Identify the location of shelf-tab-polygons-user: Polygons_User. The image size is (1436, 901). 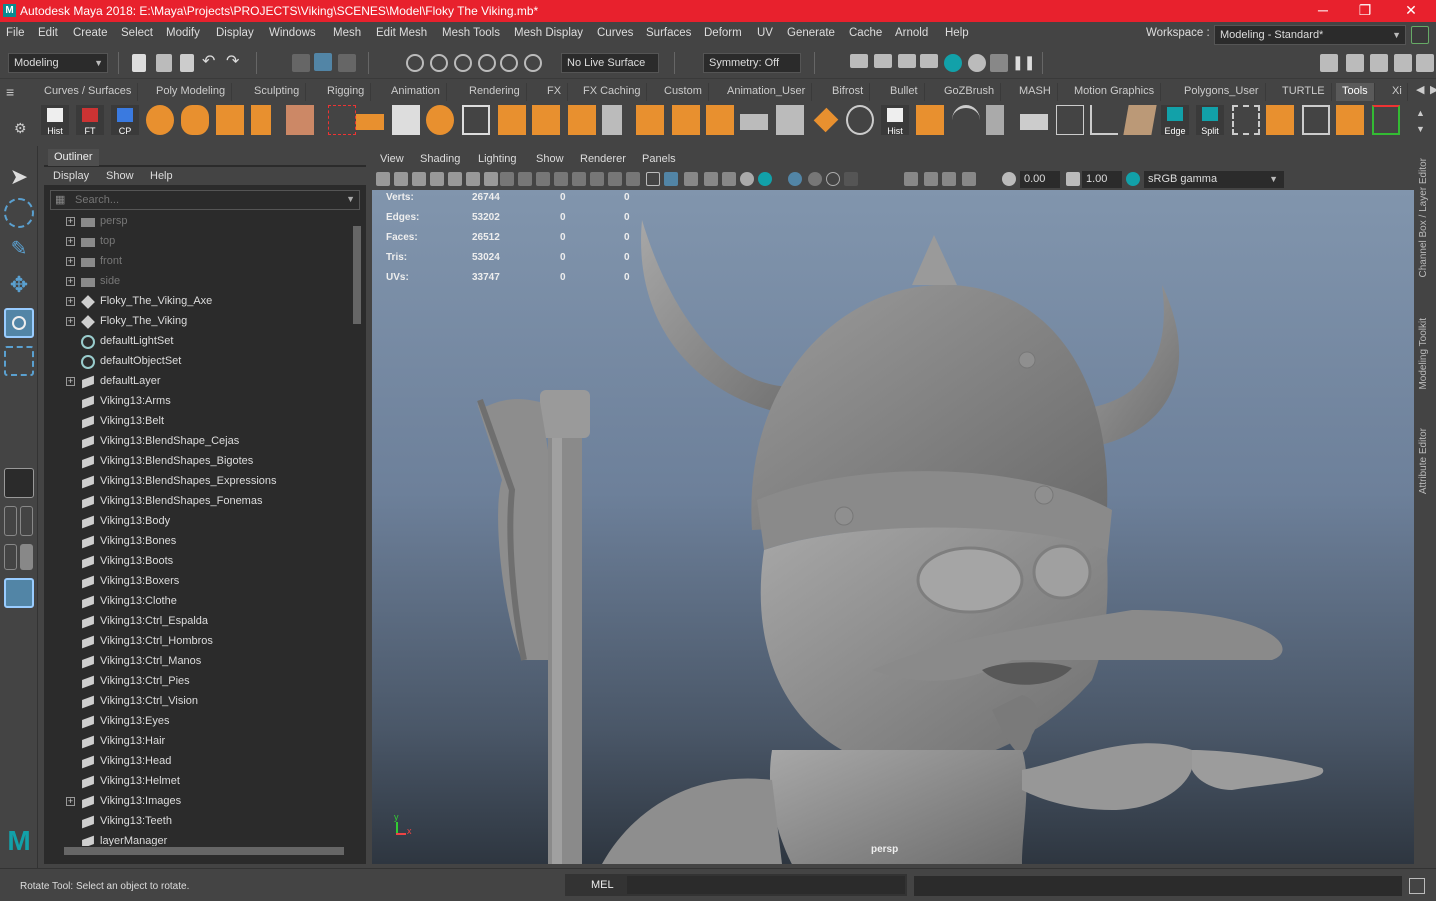
(1222, 92).